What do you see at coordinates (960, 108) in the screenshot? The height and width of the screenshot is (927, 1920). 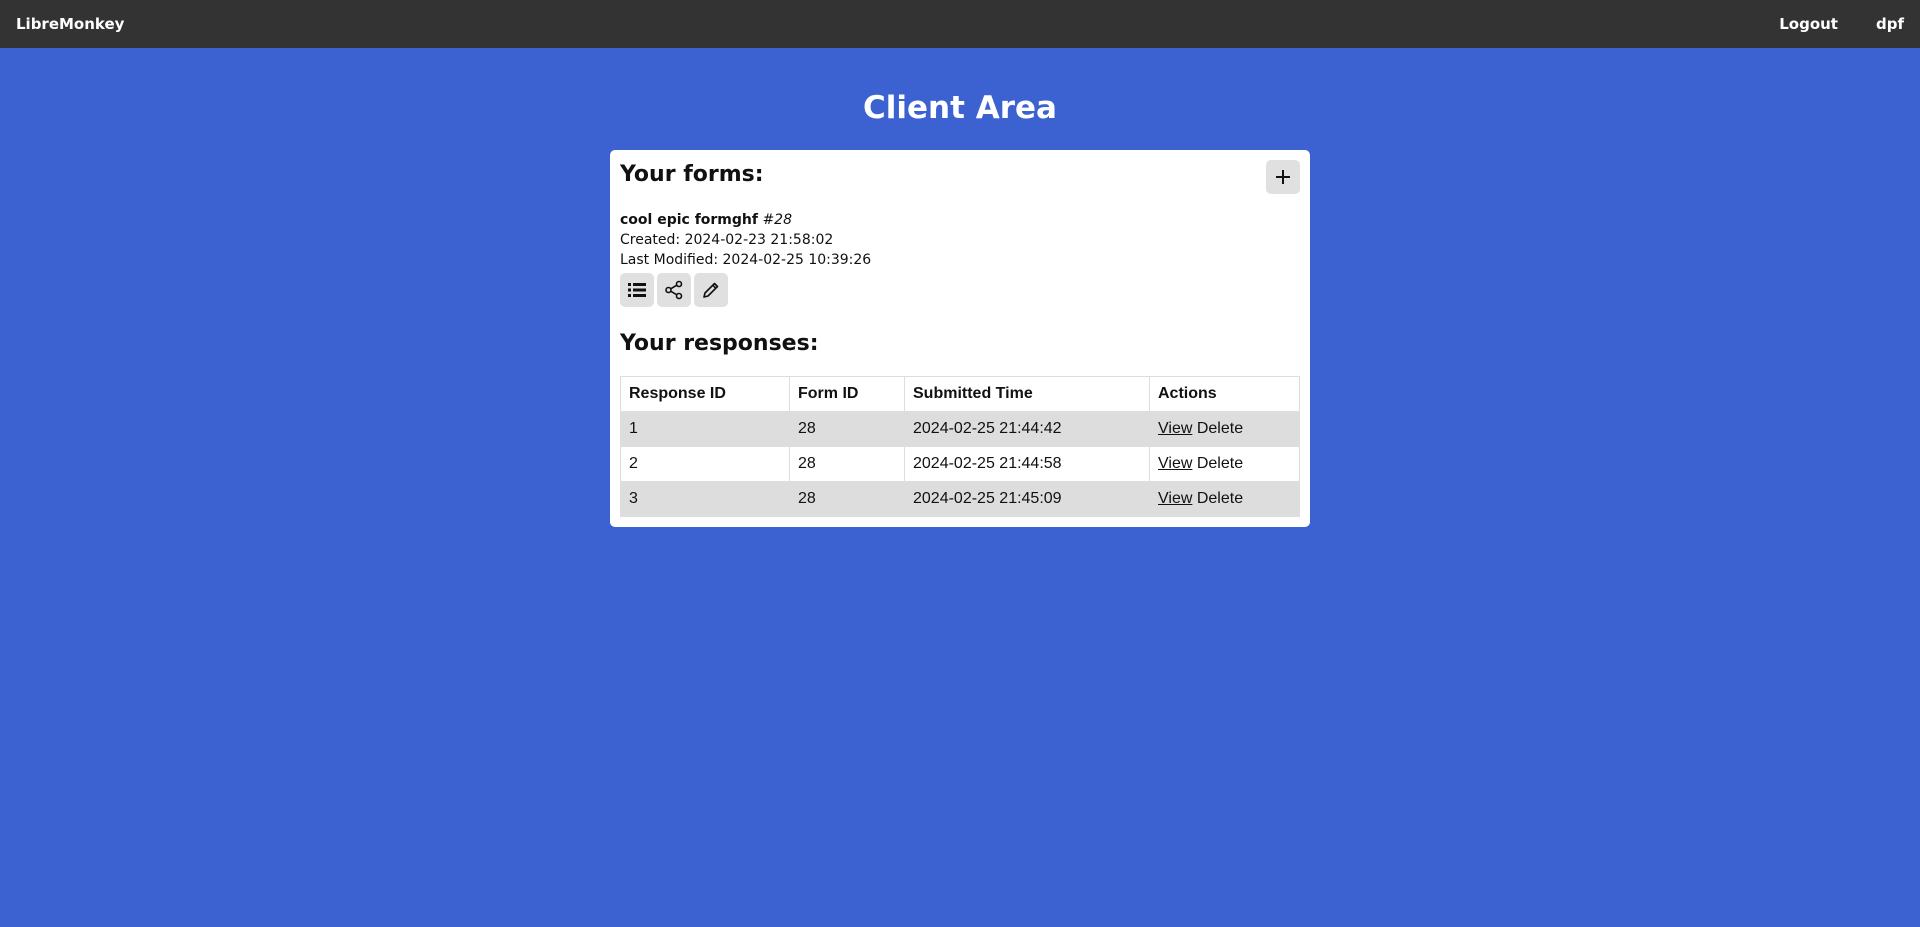 I see `page-title: Client Area` at bounding box center [960, 108].